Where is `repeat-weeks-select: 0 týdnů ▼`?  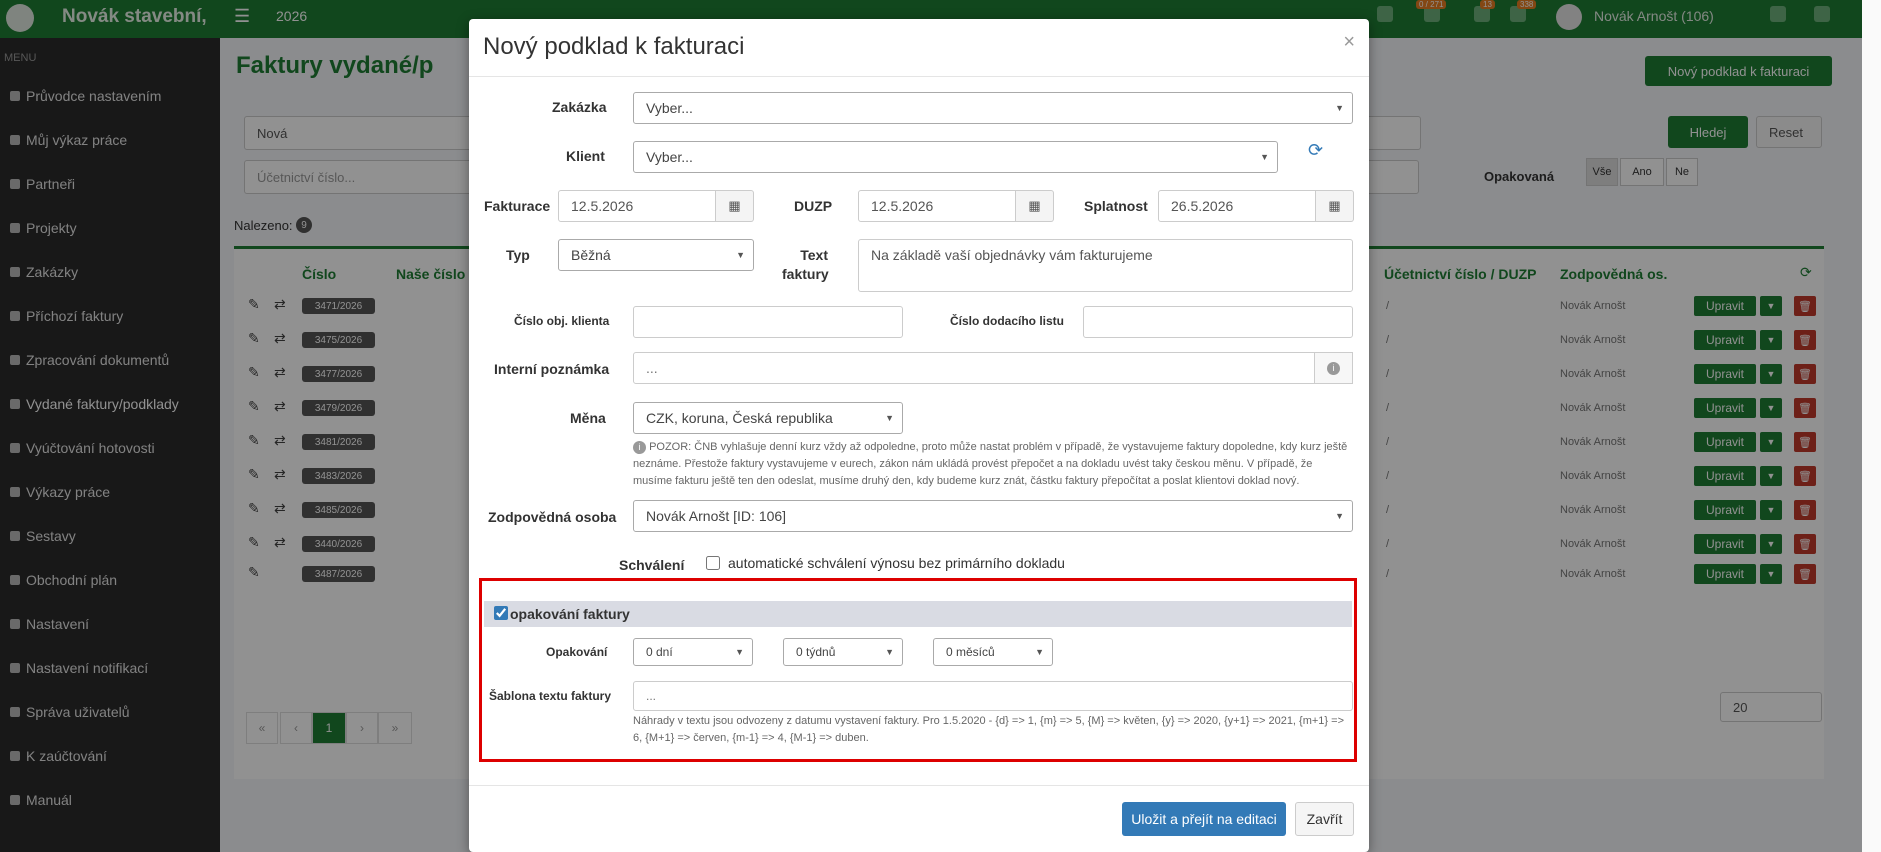
repeat-weeks-select: 0 týdnů ▼ is located at coordinates (843, 652).